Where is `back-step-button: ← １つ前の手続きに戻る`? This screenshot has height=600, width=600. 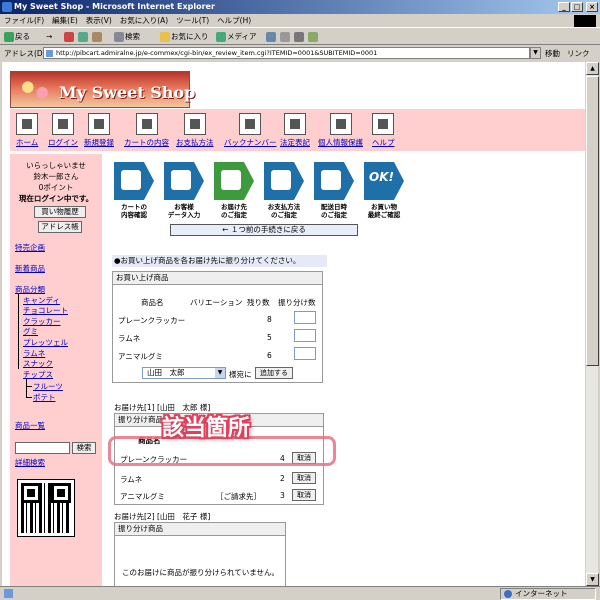 back-step-button: ← １つ前の手続きに戻る is located at coordinates (264, 230).